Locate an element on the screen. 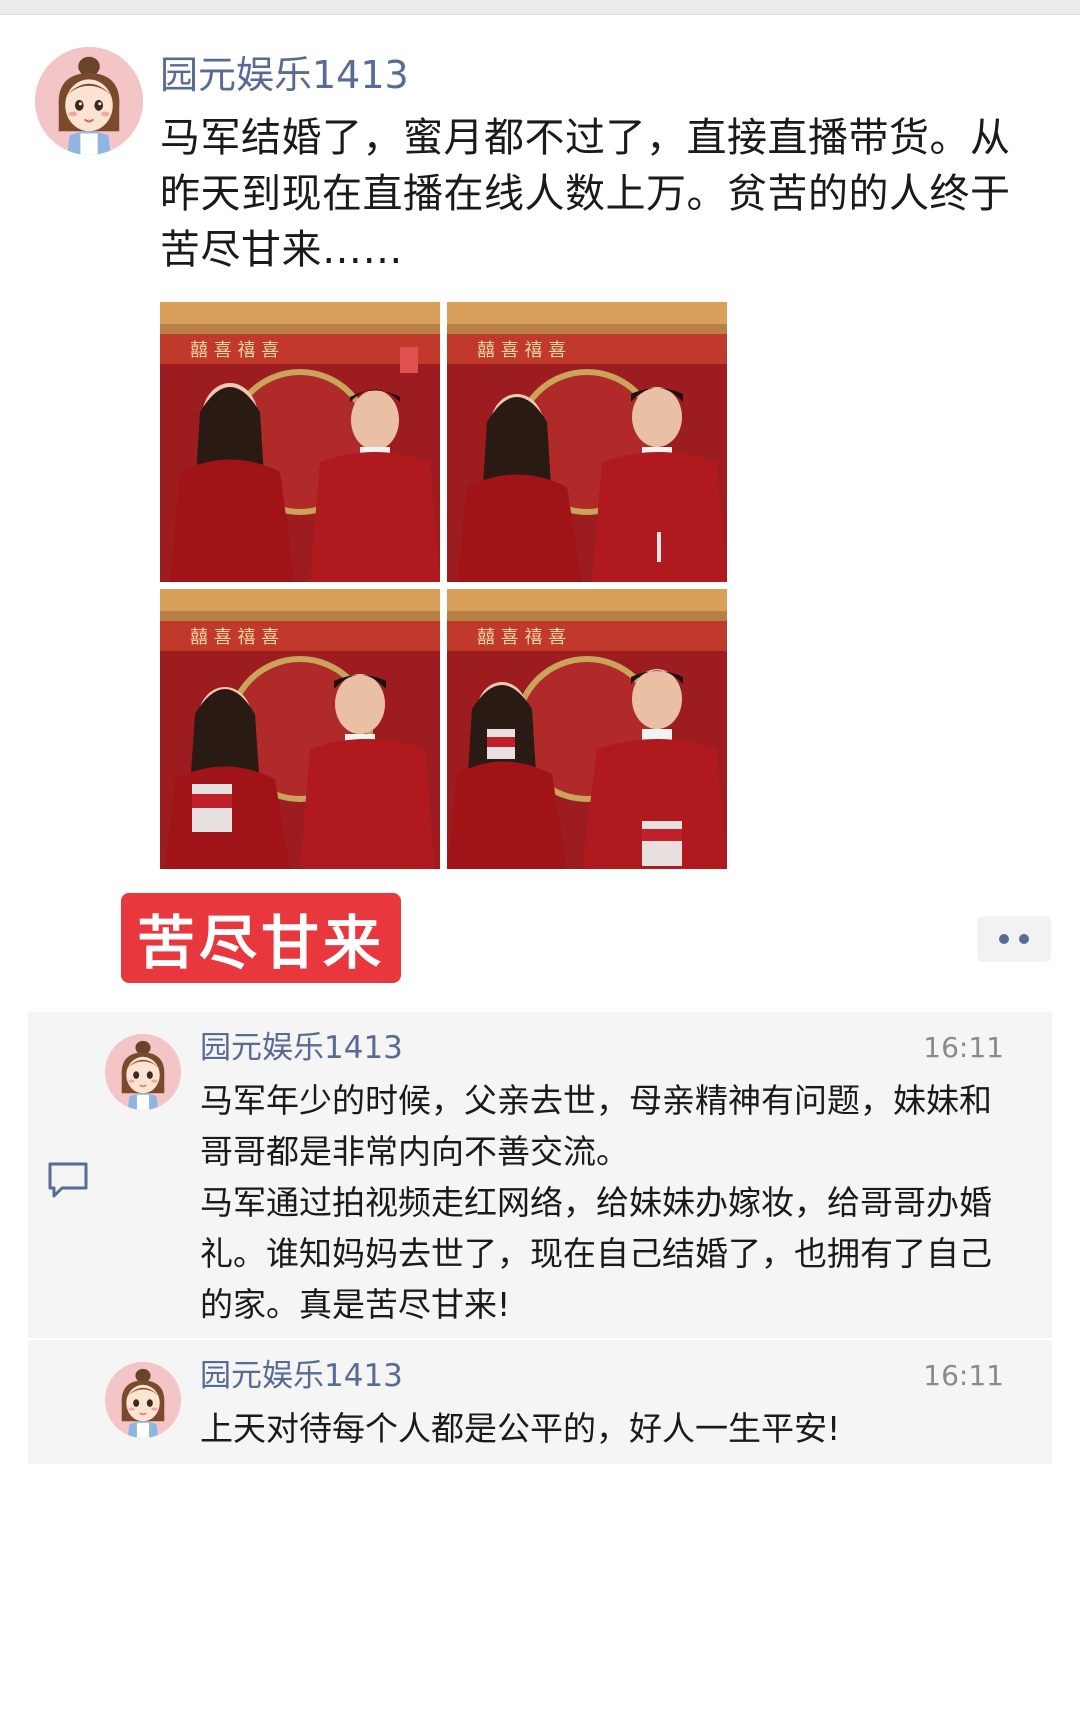 This screenshot has height=1732, width=1080. post-photo-2: 囍 喜 禧 喜 is located at coordinates (587, 442).